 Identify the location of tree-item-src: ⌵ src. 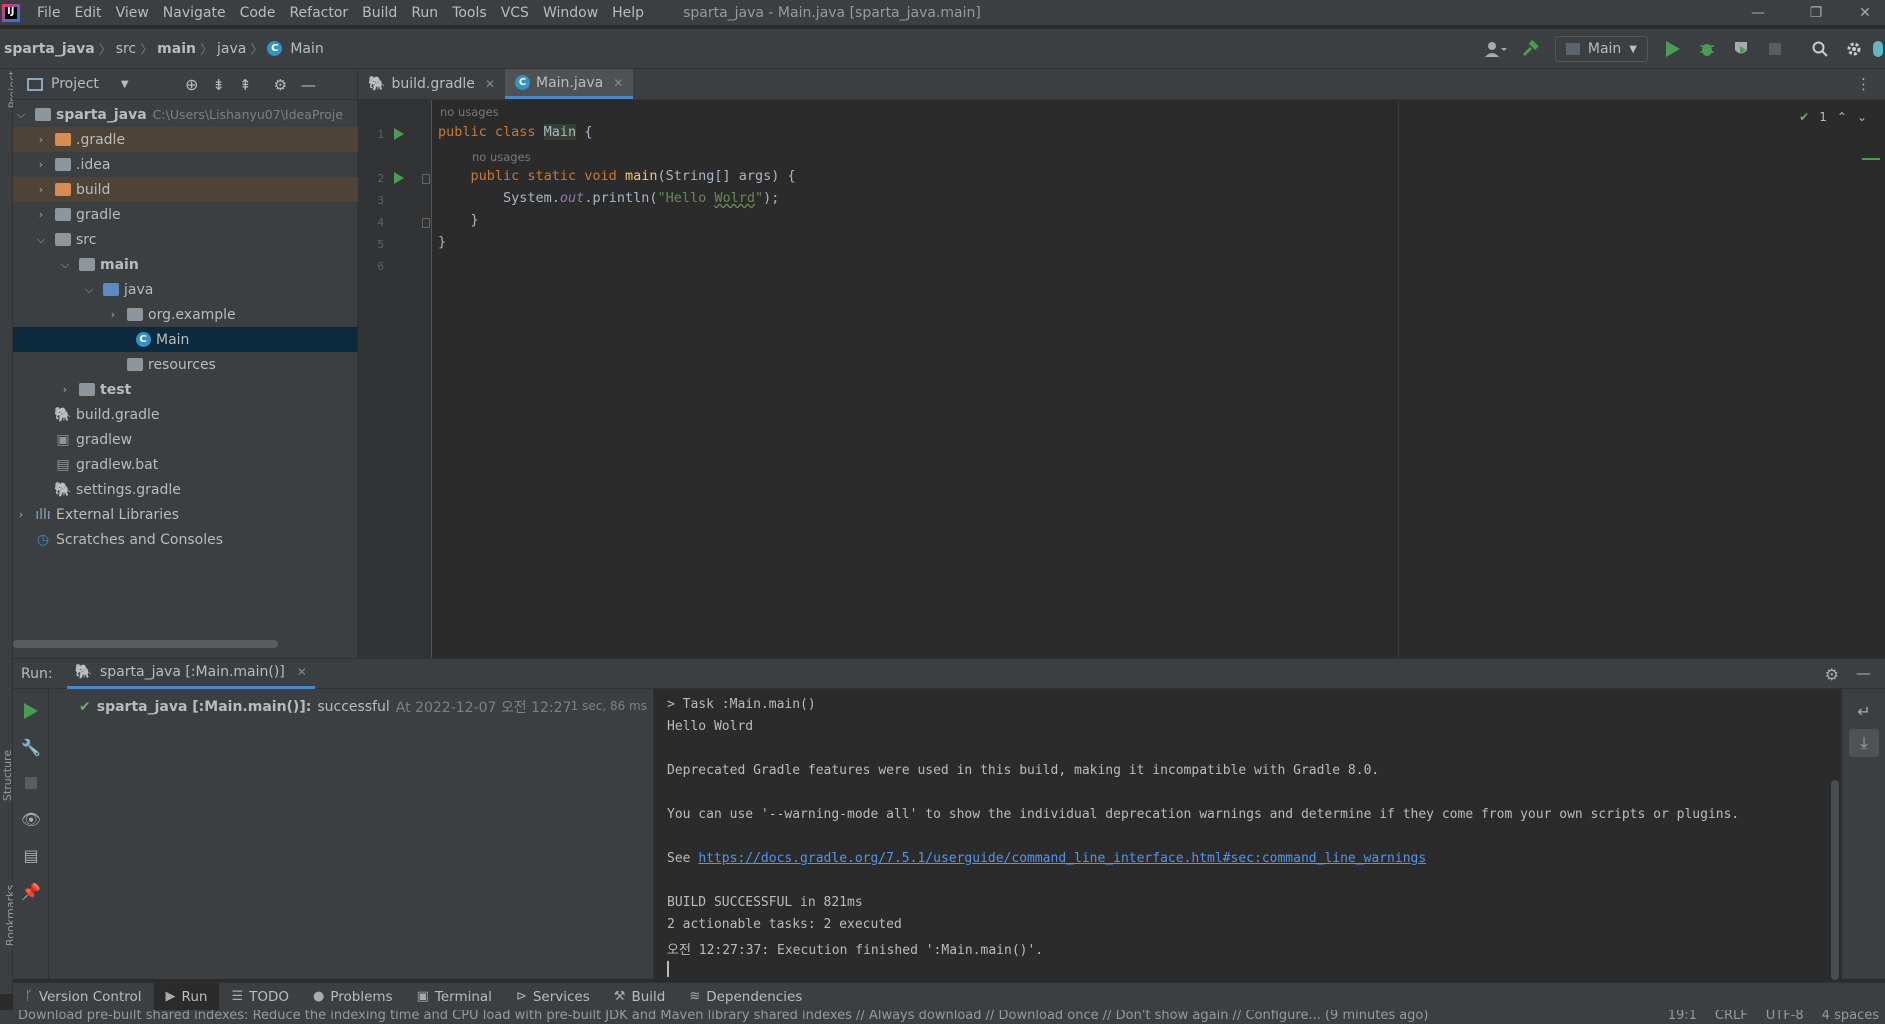
(185, 239).